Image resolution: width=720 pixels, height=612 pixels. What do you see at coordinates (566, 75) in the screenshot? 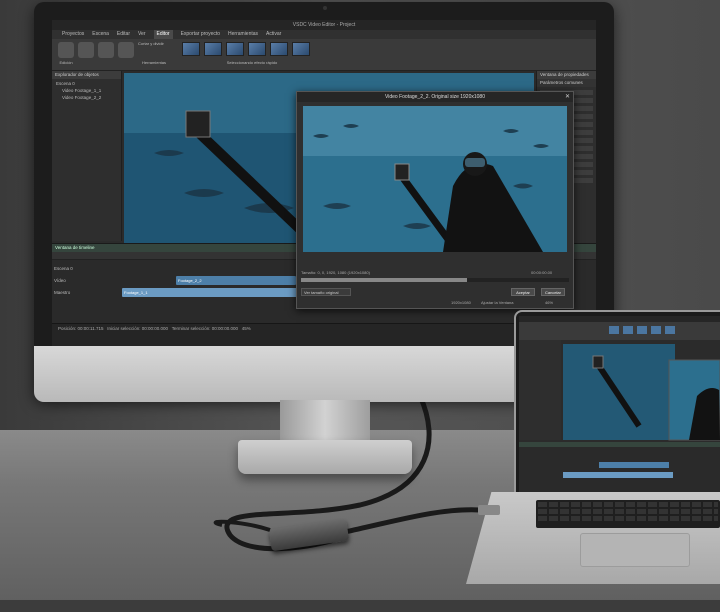
I see `properties-title: Ventana de propiedades` at bounding box center [566, 75].